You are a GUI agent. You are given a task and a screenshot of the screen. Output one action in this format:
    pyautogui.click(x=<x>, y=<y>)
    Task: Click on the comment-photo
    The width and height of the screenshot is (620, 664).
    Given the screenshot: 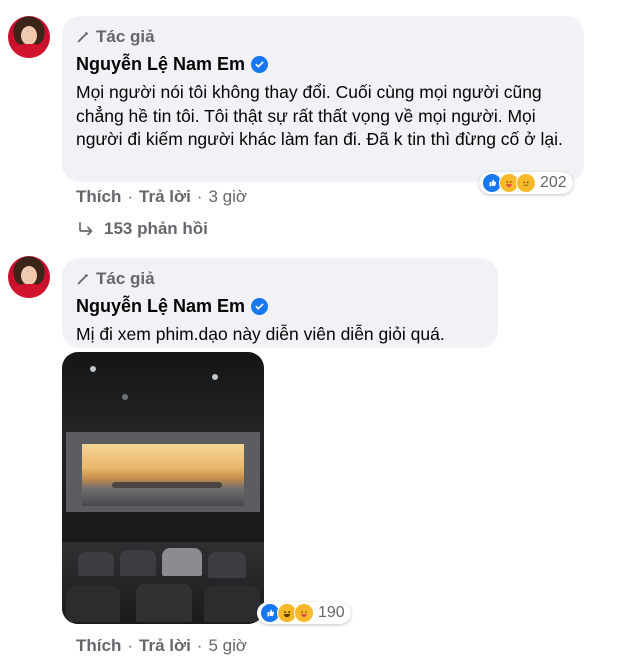 What is the action you would take?
    pyautogui.click(x=163, y=488)
    